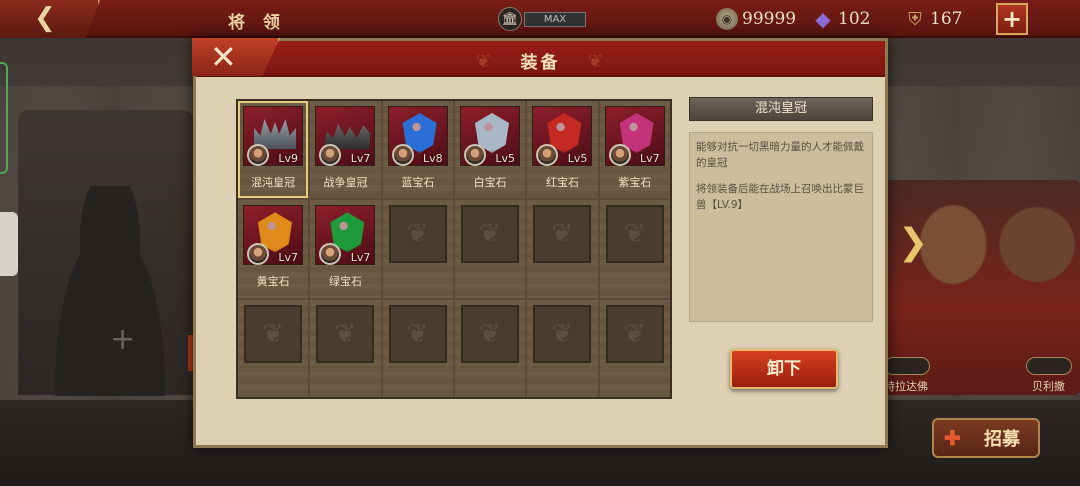 This screenshot has width=1080, height=486. I want to click on left-side-tab, so click(9, 244).